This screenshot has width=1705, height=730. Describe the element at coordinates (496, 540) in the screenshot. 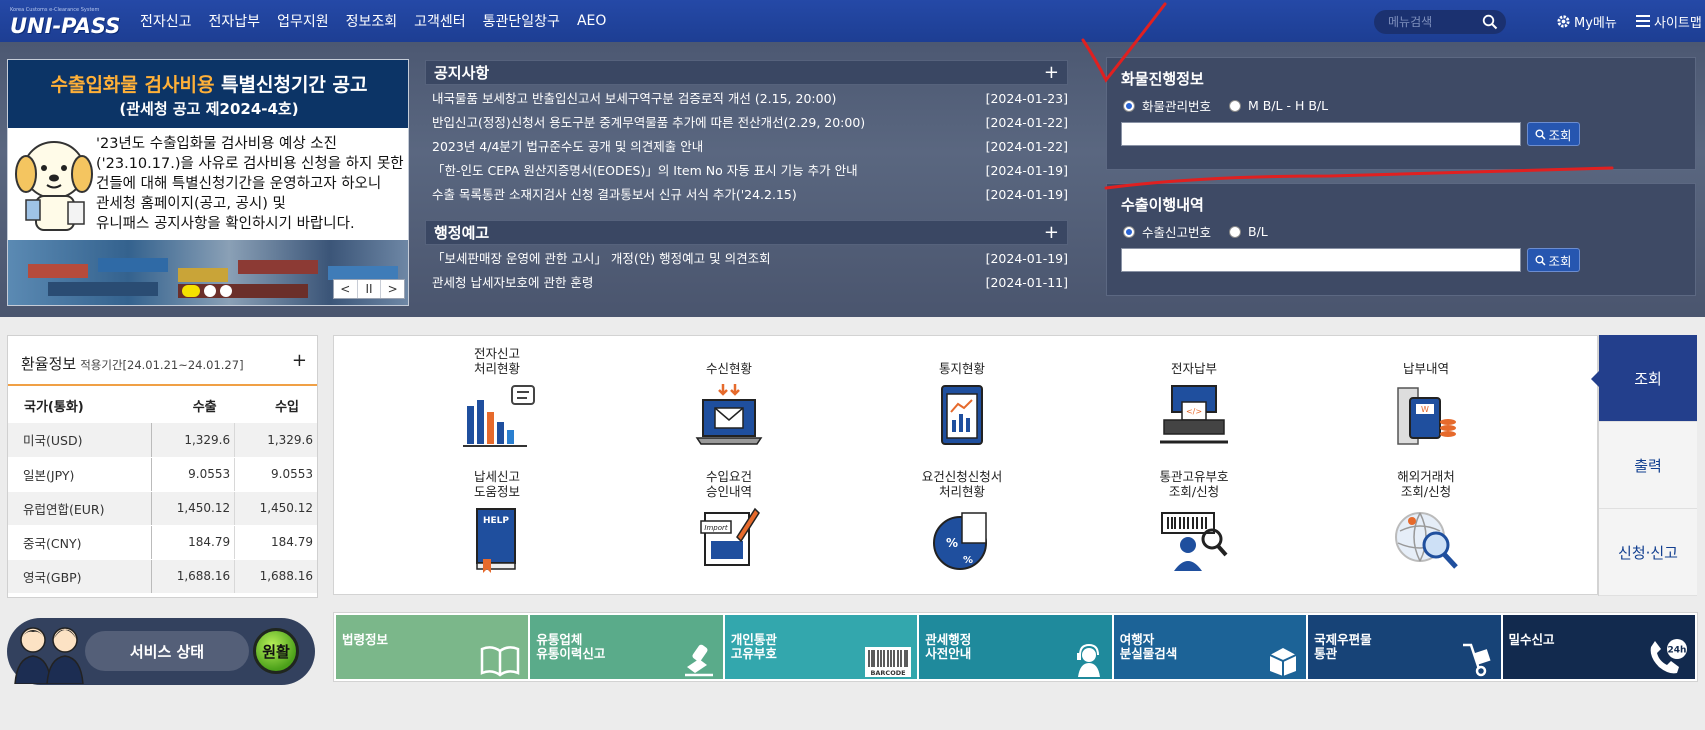

I see `help-book-icon: HELP` at that location.